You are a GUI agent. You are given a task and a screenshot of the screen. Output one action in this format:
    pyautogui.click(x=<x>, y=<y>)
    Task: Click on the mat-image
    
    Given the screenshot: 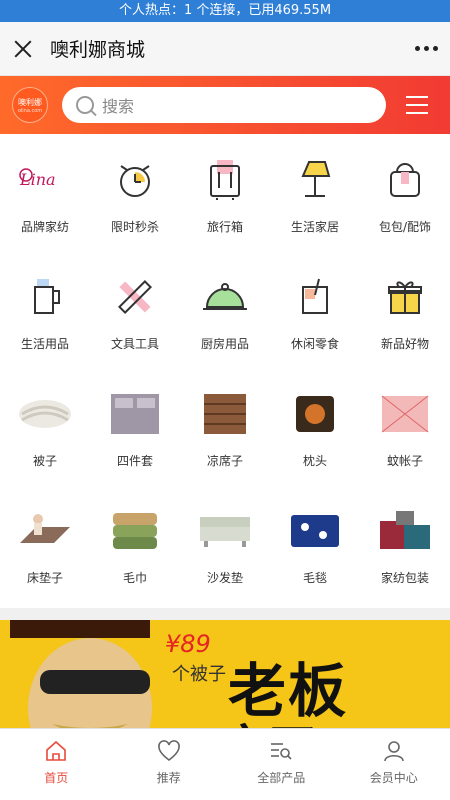 What is the action you would take?
    pyautogui.click(x=225, y=414)
    